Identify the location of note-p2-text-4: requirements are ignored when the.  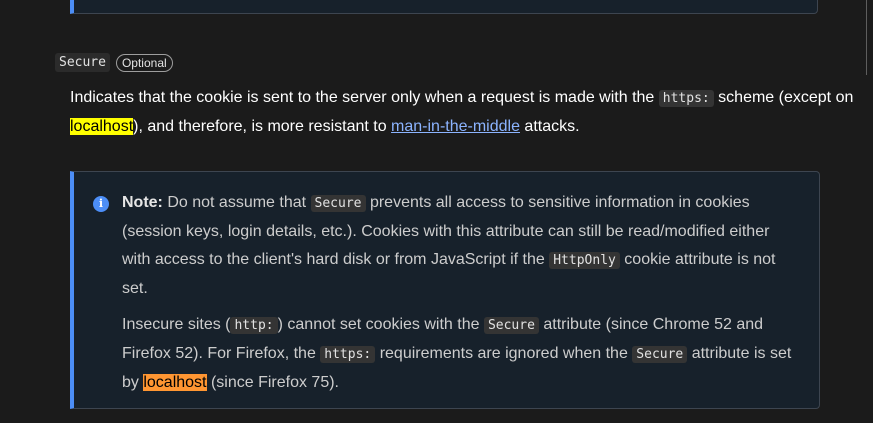
(504, 353).